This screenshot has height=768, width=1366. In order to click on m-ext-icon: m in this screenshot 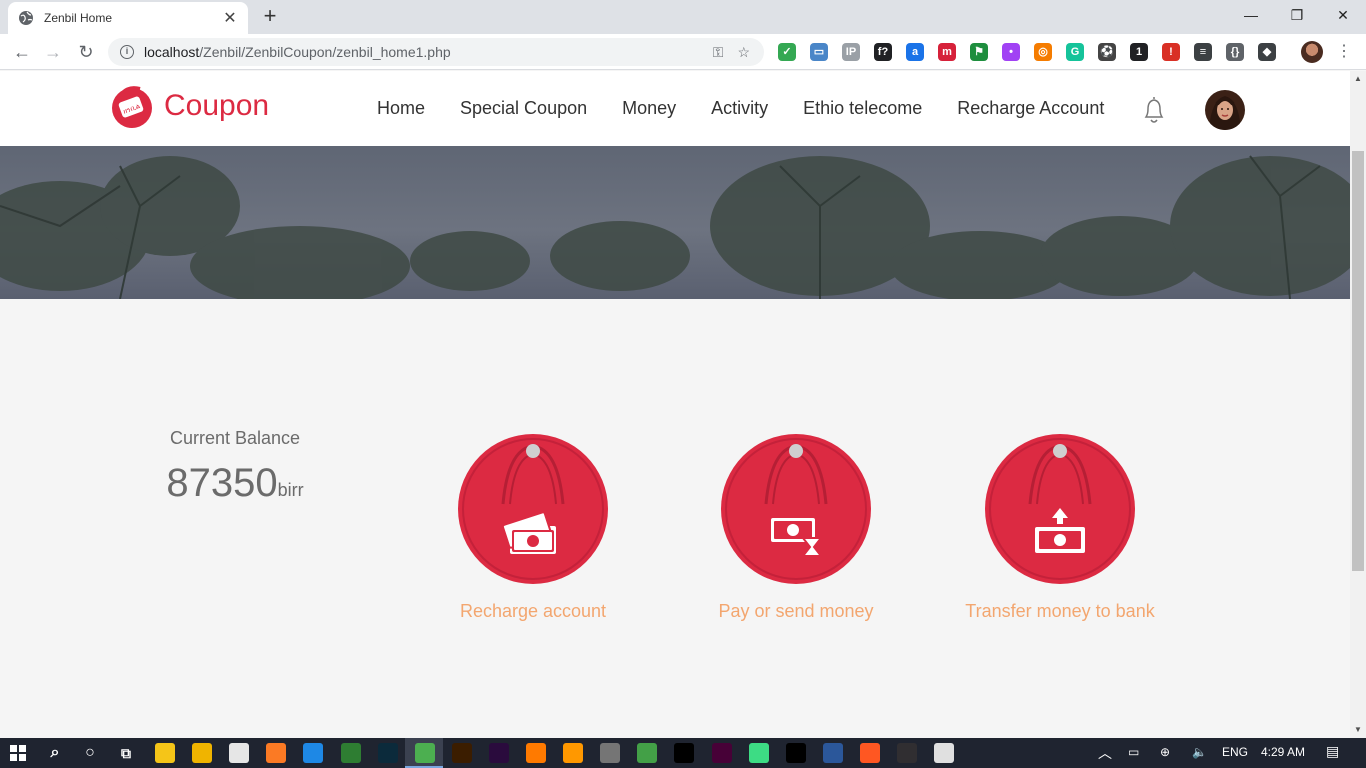, I will do `click(947, 52)`.